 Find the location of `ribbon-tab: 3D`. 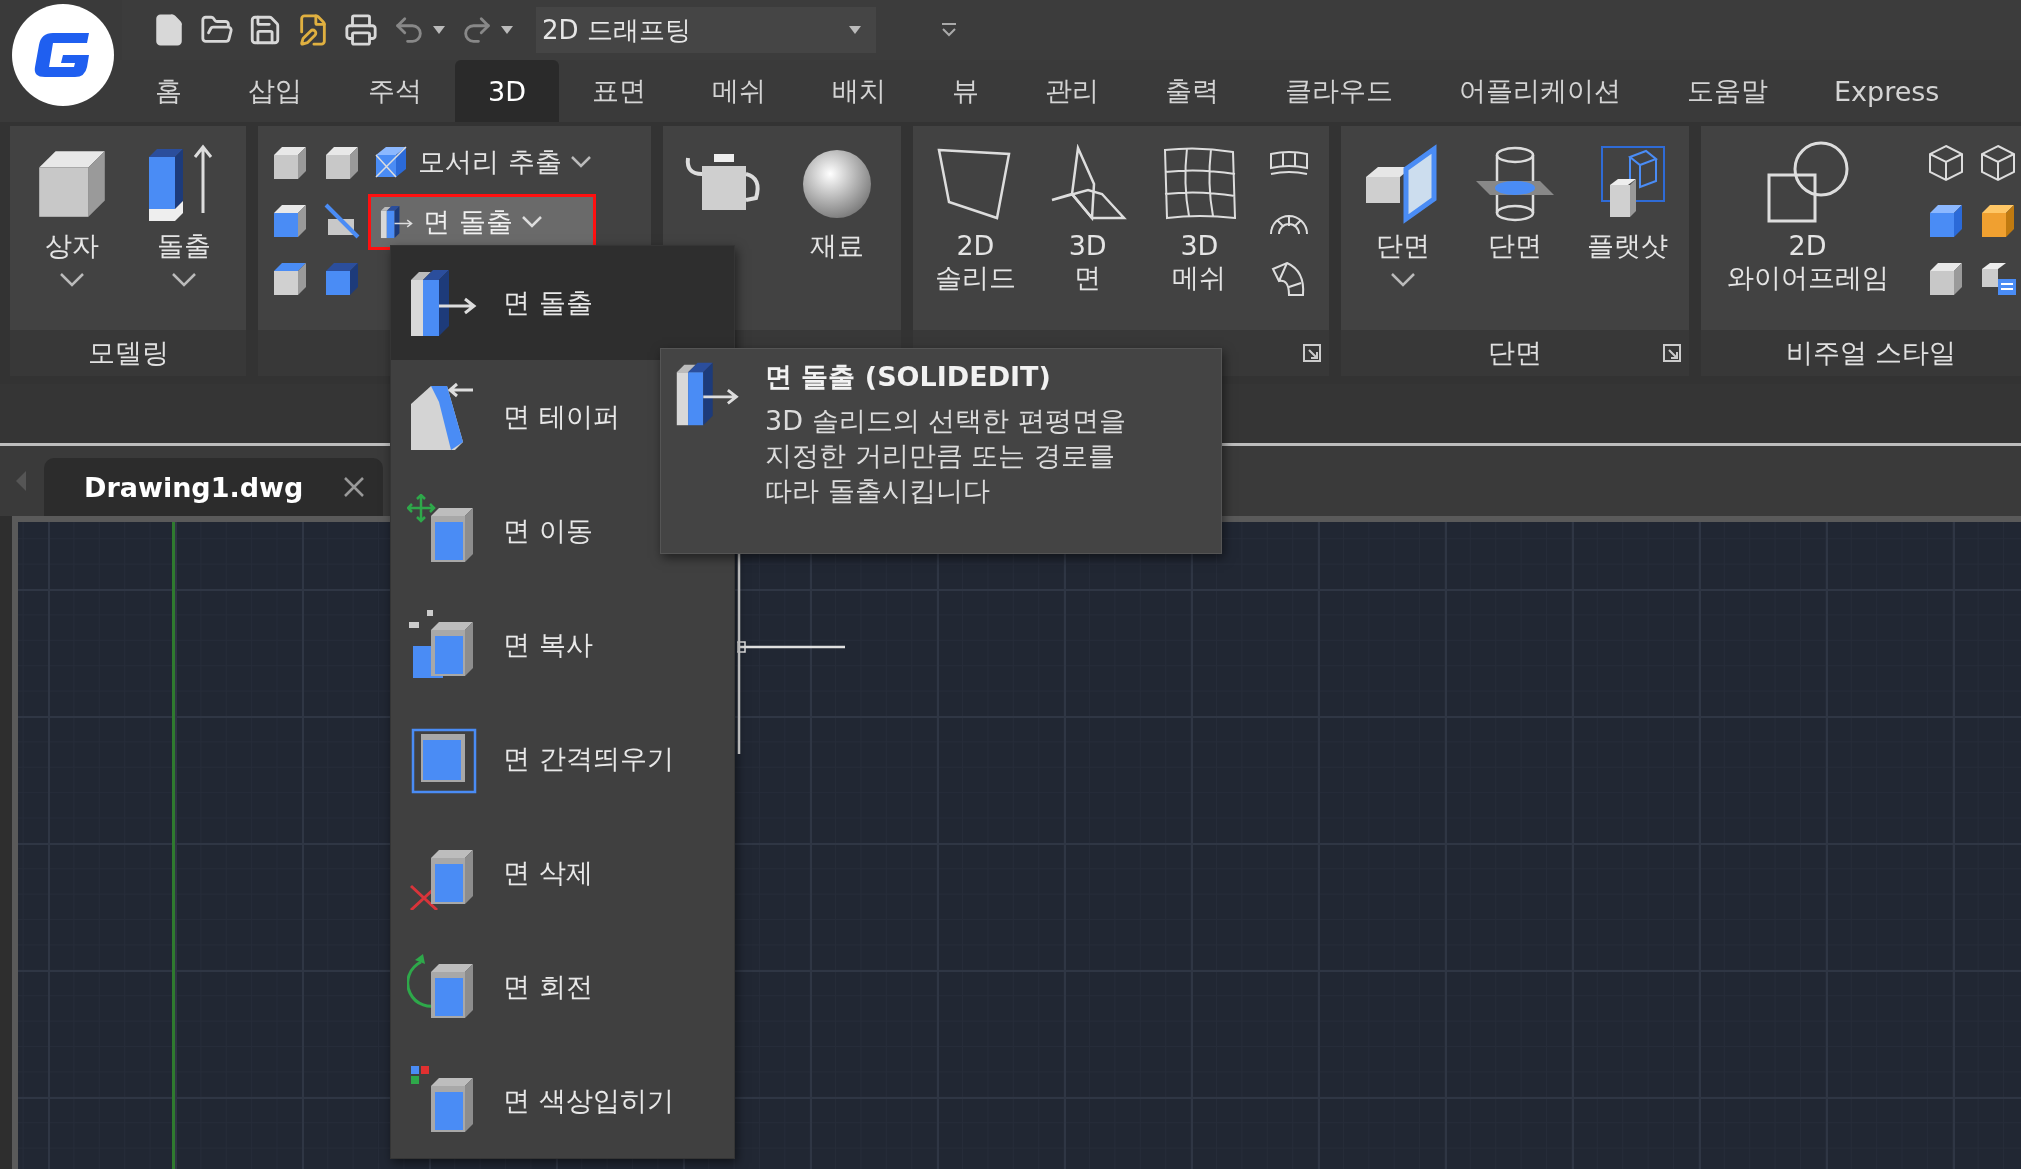

ribbon-tab: 3D is located at coordinates (507, 91).